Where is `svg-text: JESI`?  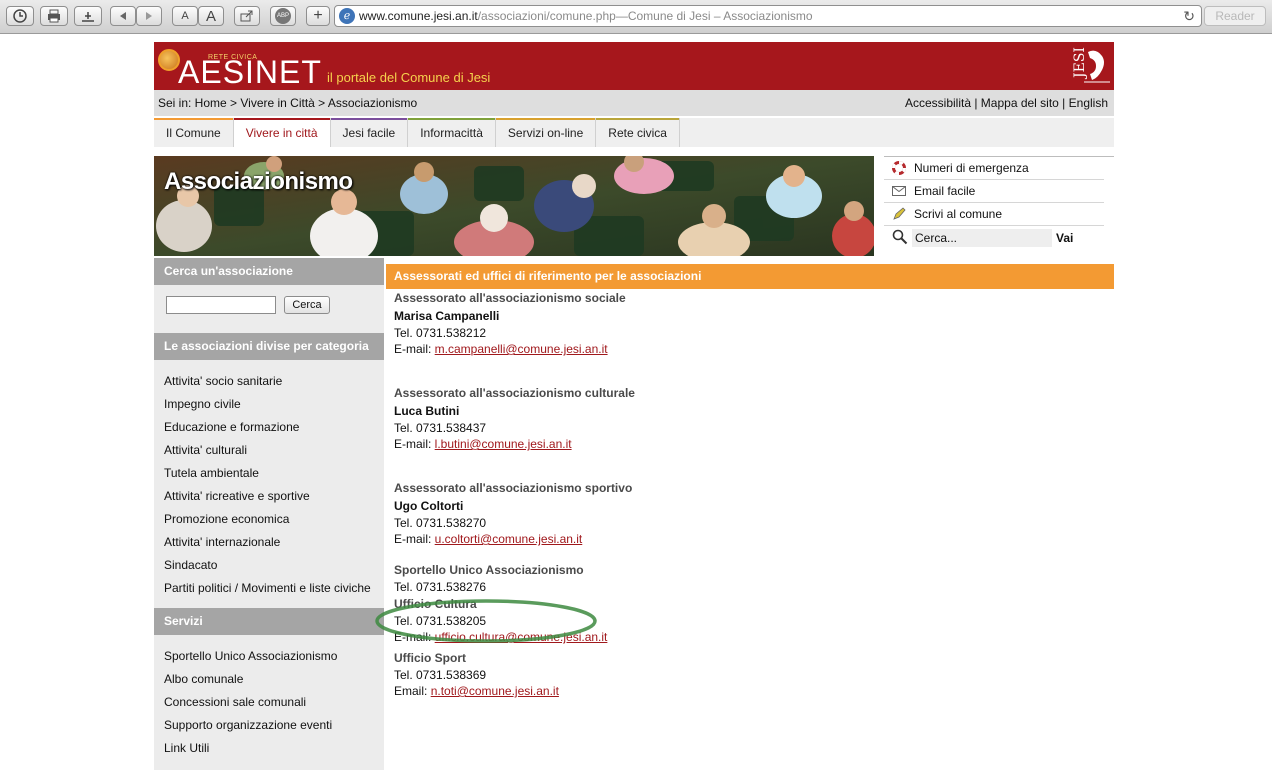
svg-text: JESI is located at coordinates (1080, 63).